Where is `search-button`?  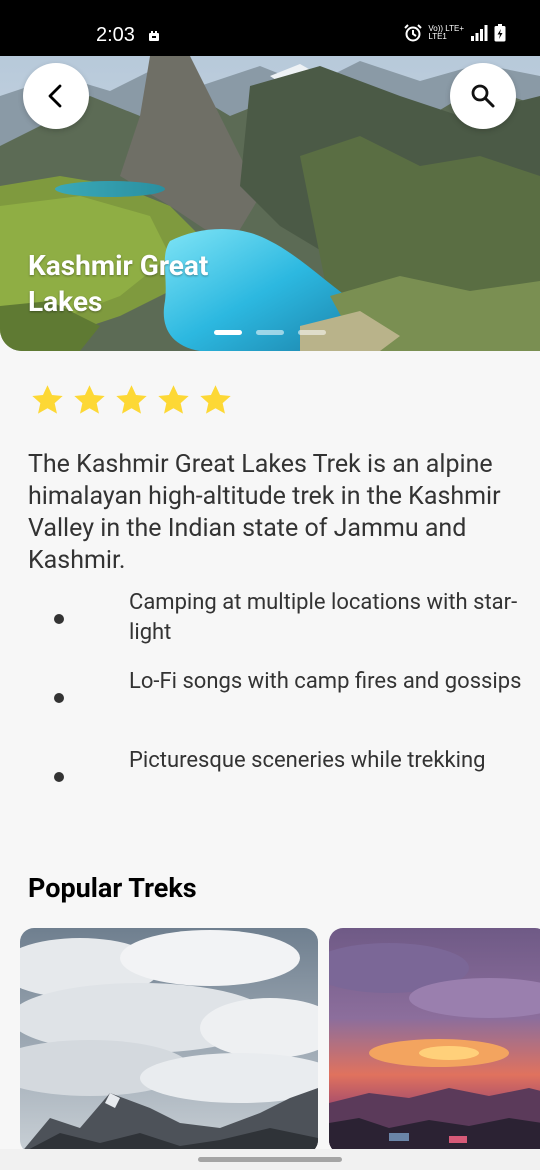
search-button is located at coordinates (483, 96).